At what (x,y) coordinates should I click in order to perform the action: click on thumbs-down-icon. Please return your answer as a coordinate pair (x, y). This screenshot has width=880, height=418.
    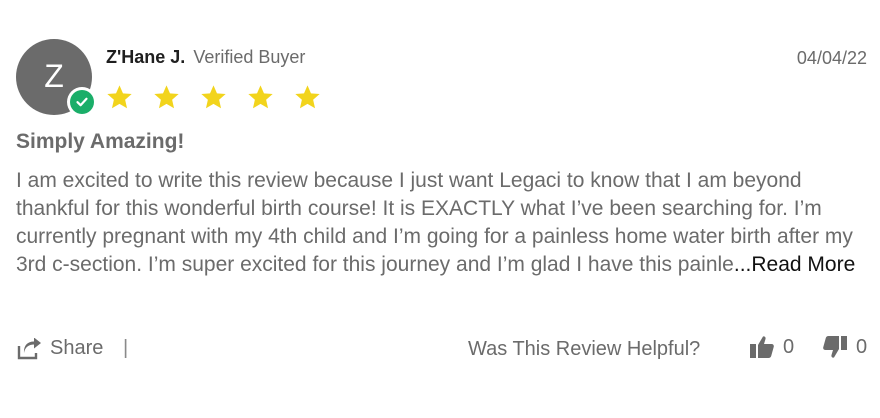
    Looking at the image, I should click on (835, 347).